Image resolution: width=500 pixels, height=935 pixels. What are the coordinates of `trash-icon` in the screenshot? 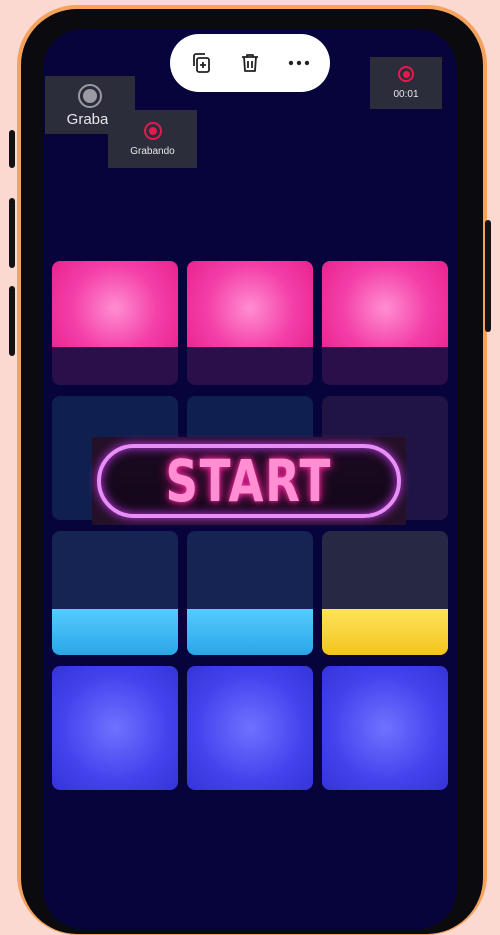 It's located at (249, 63).